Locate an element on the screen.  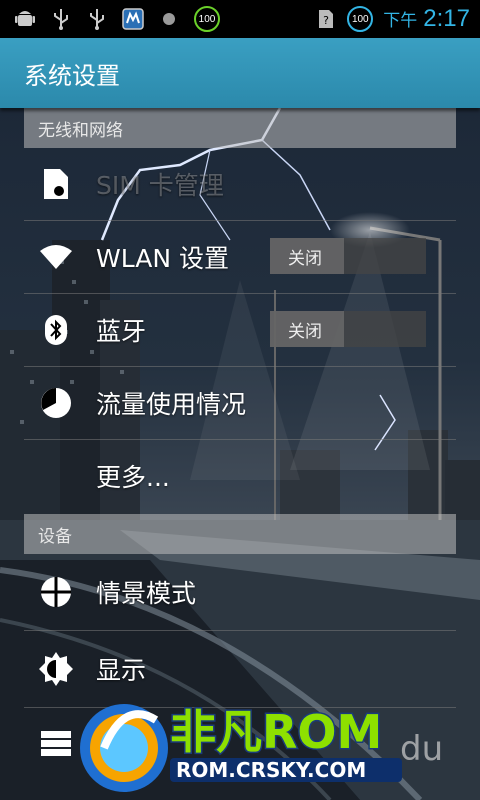
wlan-toggle: 关闭 is located at coordinates (348, 256).